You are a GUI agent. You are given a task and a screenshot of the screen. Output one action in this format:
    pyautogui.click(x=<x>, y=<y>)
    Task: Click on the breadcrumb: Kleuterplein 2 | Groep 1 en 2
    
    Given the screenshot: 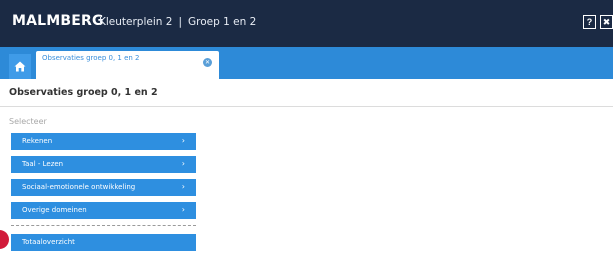 What is the action you would take?
    pyautogui.click(x=177, y=22)
    